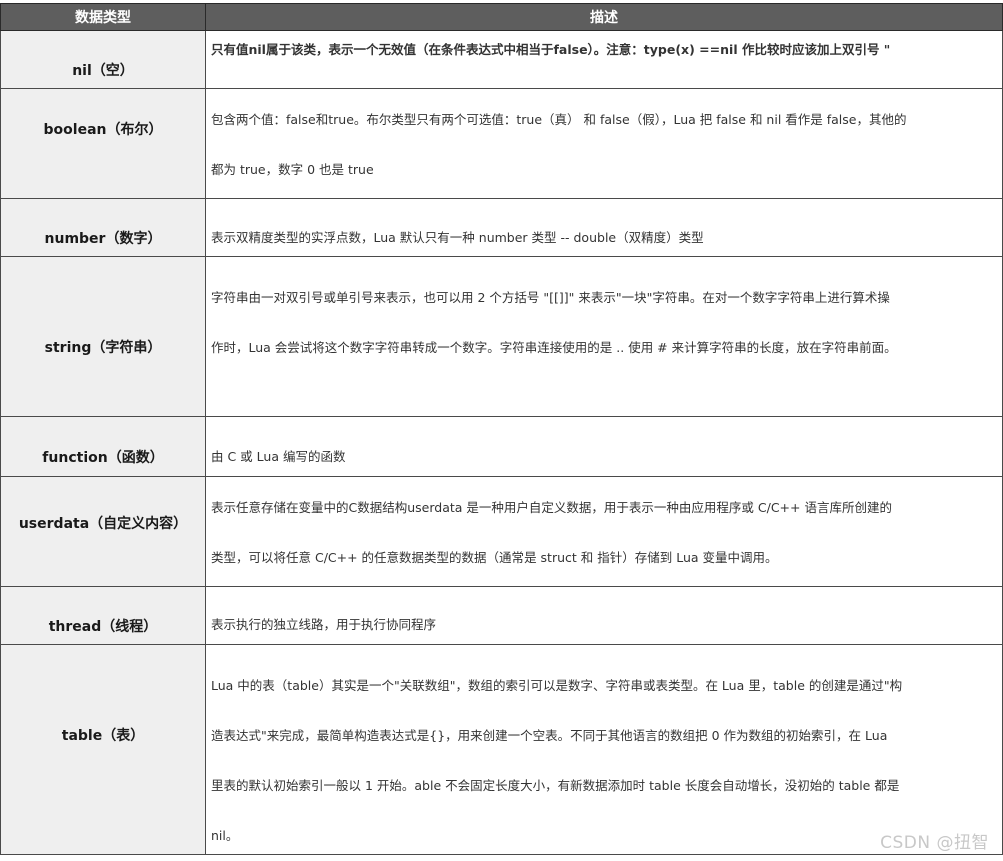 Image resolution: width=1003 pixels, height=861 pixels. What do you see at coordinates (604, 615) in the screenshot?
I see `description-cell: 表示执行的独立线路，用于执行协同程序` at bounding box center [604, 615].